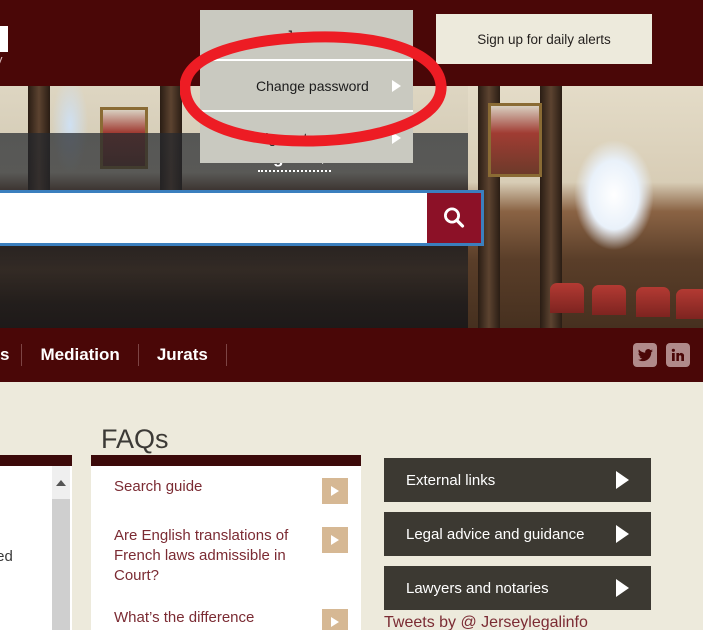 The width and height of the screenshot is (703, 630). I want to click on linkedin-icon, so click(678, 354).